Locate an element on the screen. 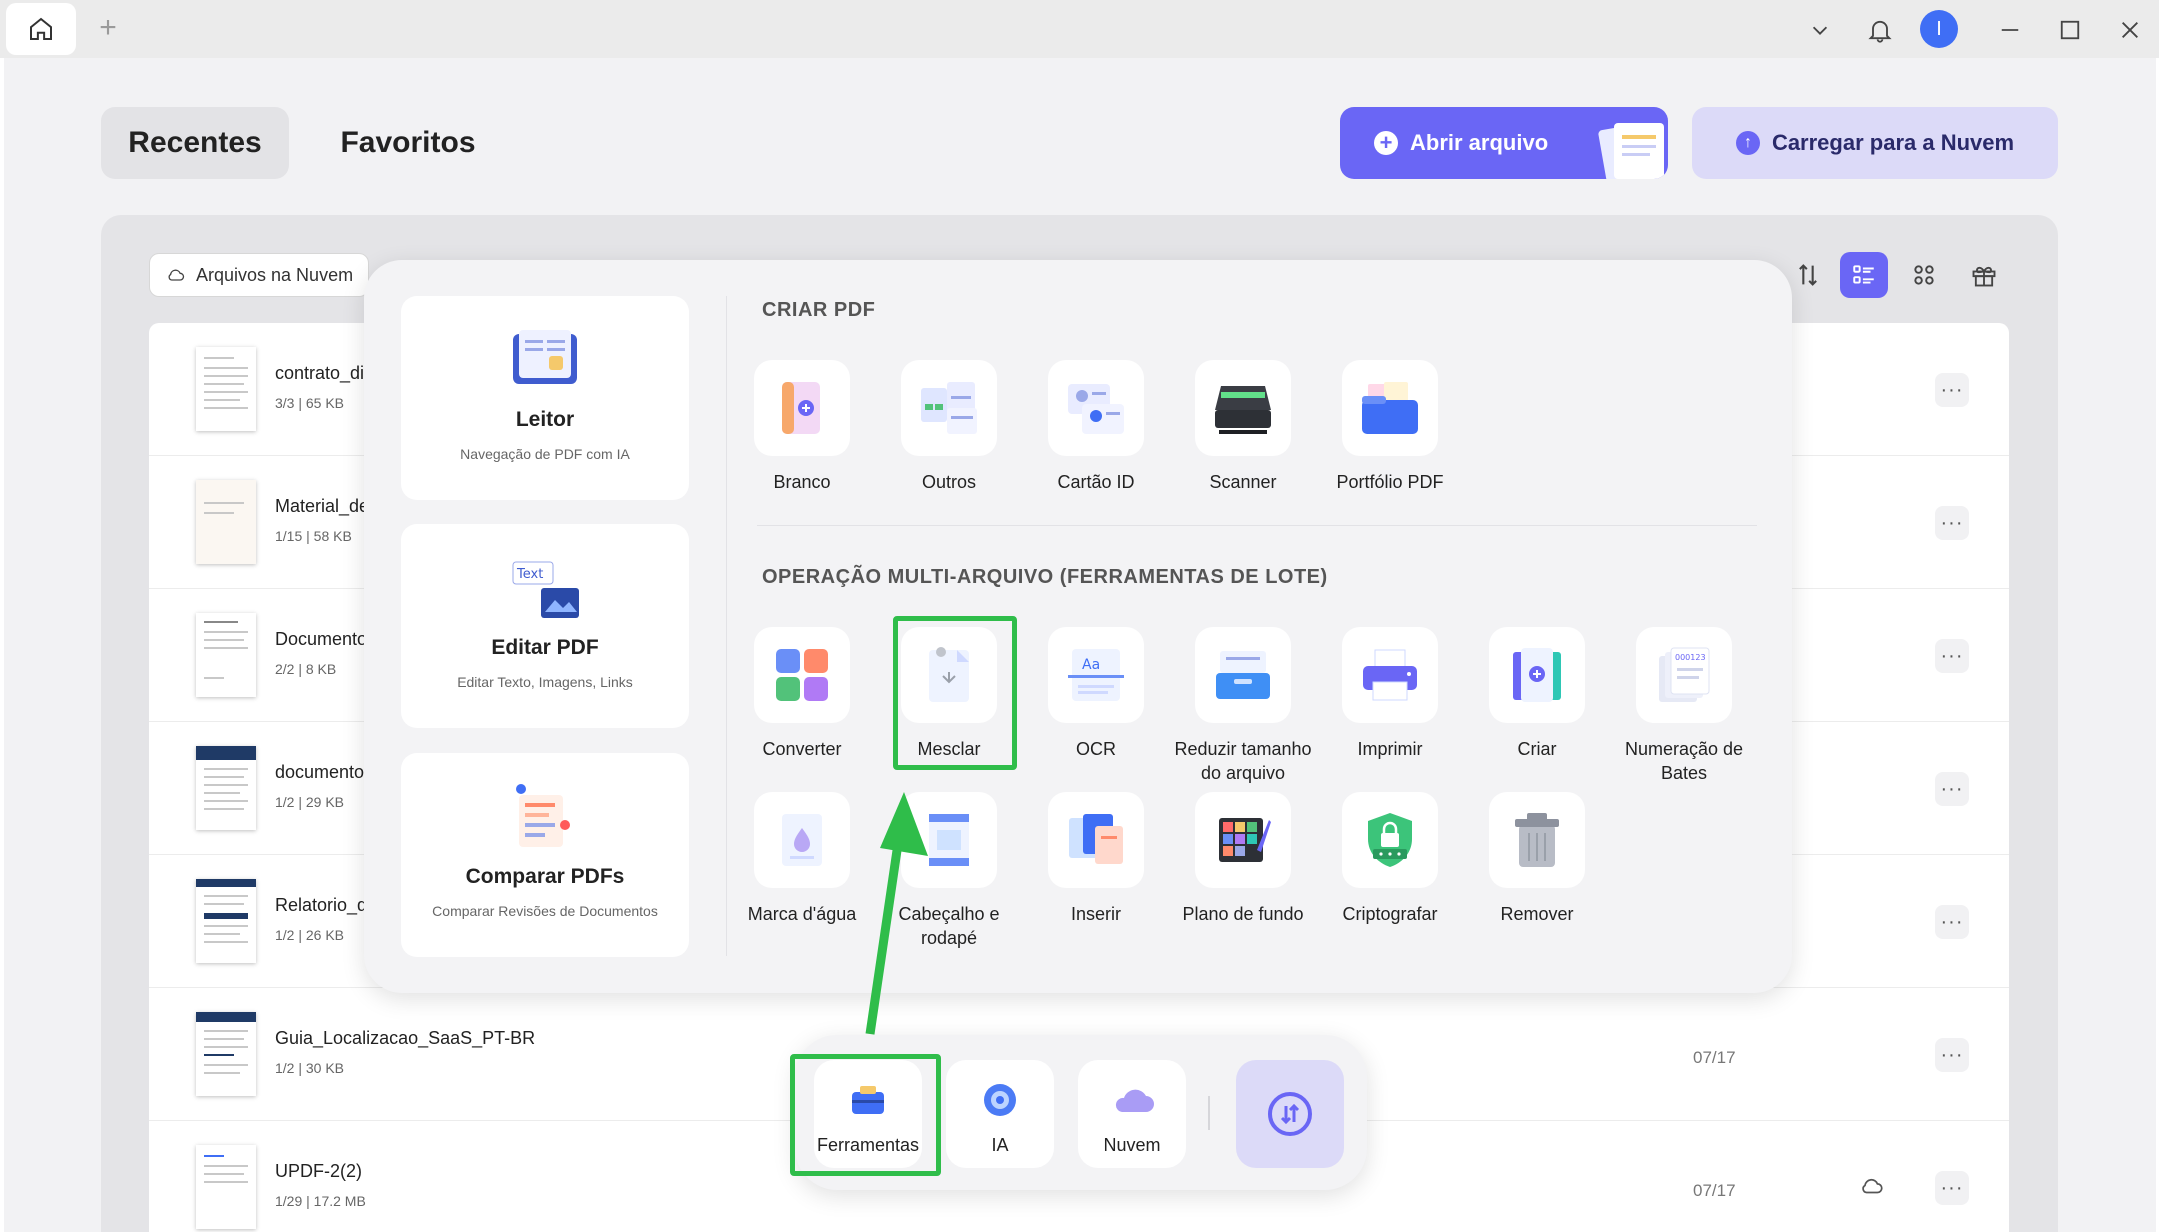 This screenshot has width=2159, height=1232. upload-cloud-label: Carregar para a Nuvem is located at coordinates (1893, 142).